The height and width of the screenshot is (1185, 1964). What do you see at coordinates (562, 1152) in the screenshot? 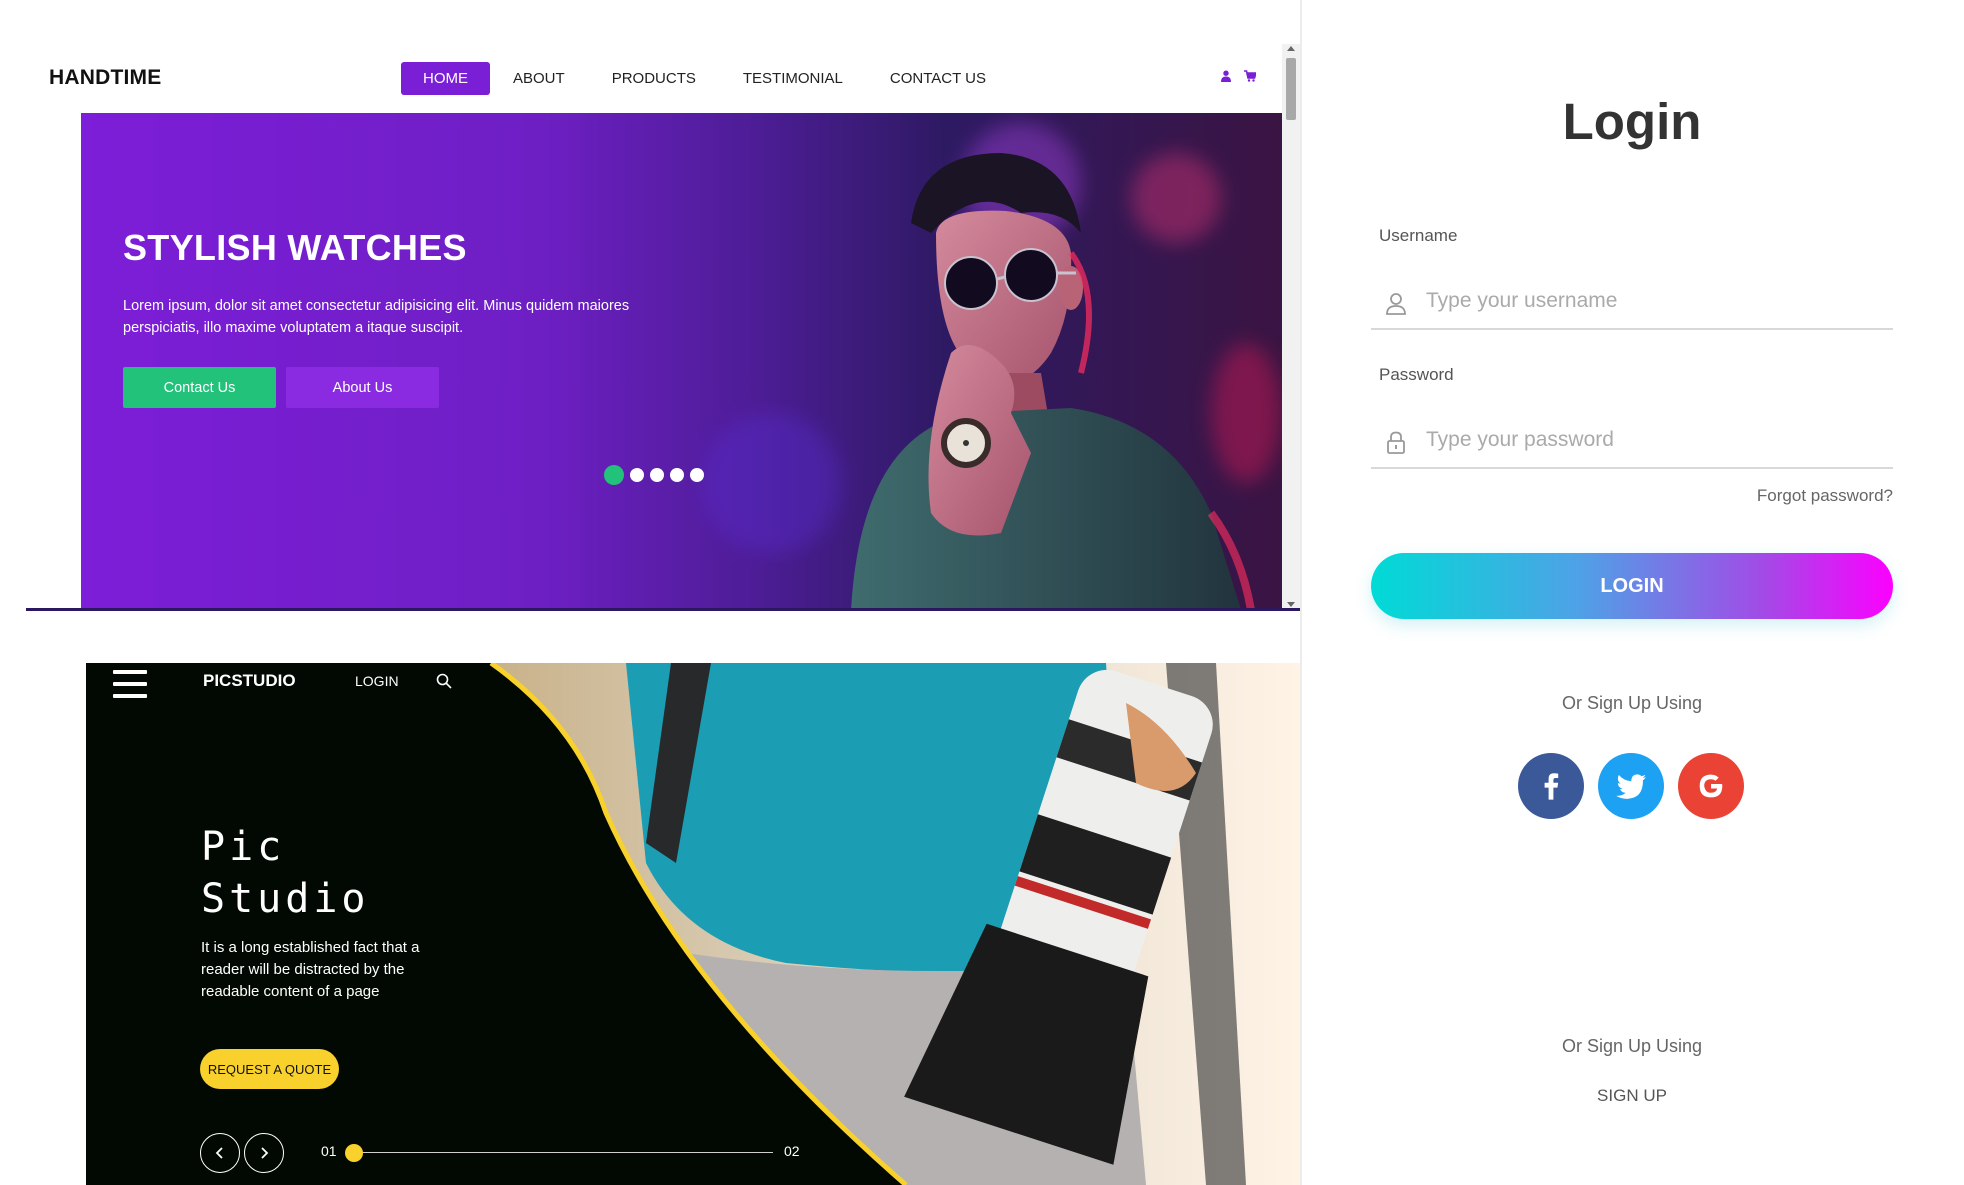
I see `slide-progress-track` at bounding box center [562, 1152].